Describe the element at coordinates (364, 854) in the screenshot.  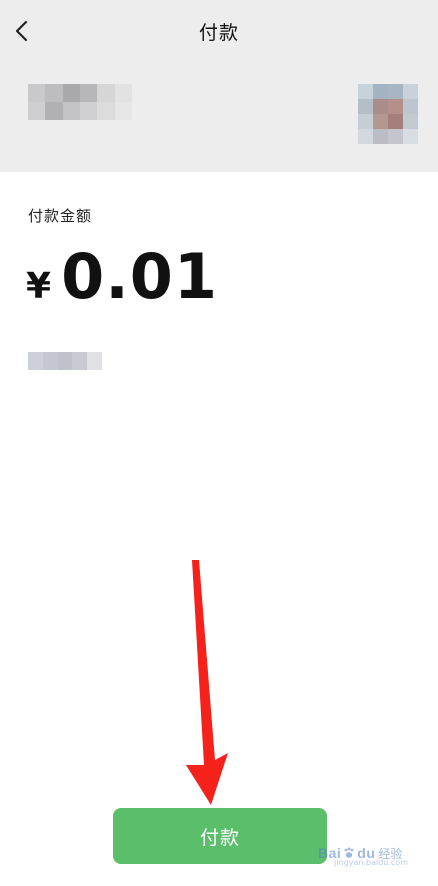
I see `baidu-jingyan-watermark: Bai du 经验 jingyan.baidu.com` at that location.